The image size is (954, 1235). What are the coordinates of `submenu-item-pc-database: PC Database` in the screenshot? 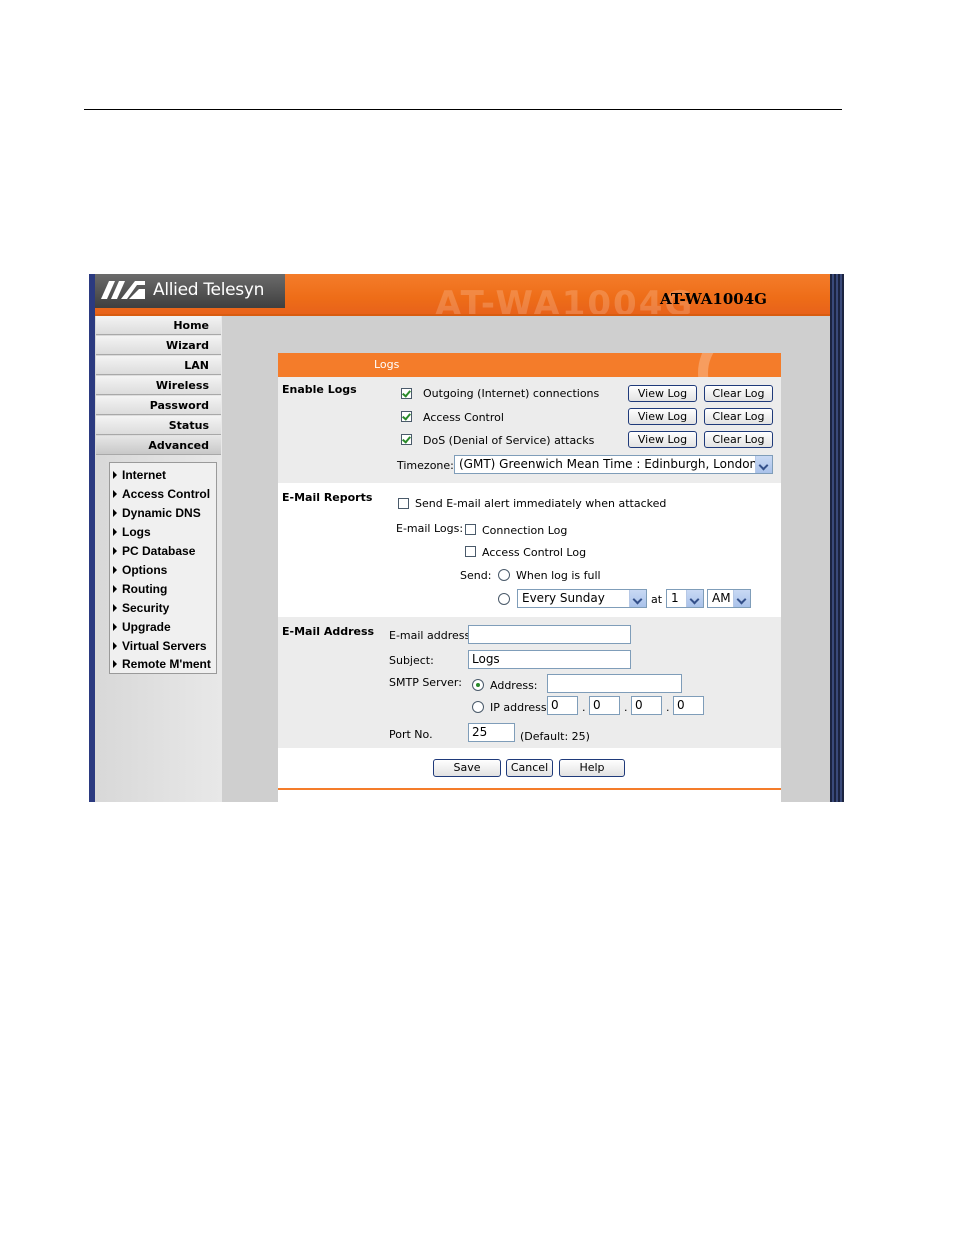 It's located at (154, 551).